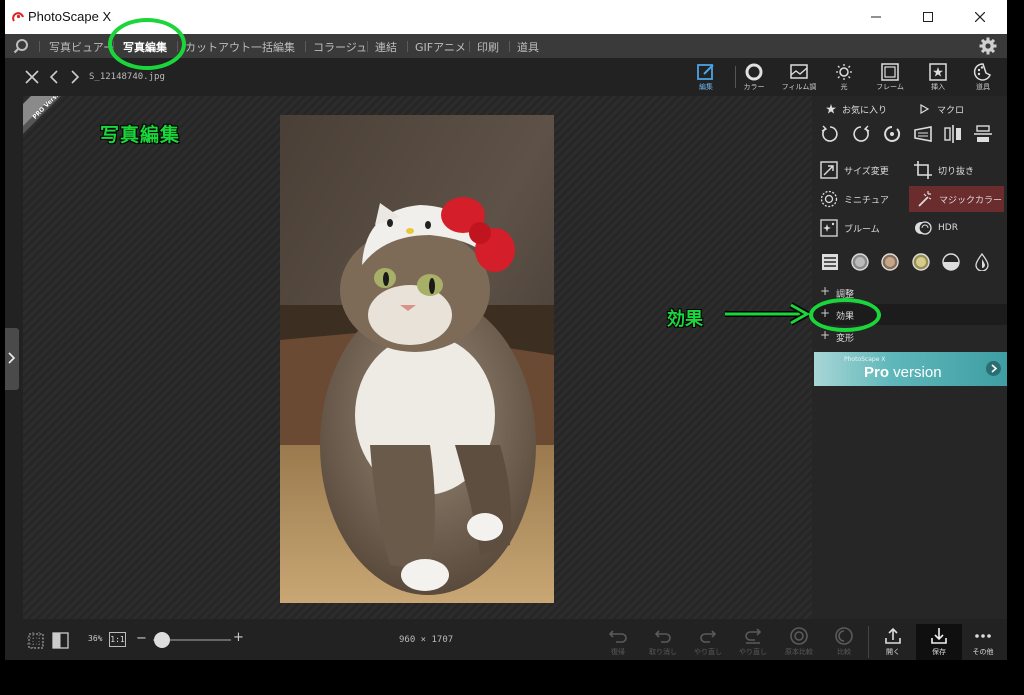 This screenshot has width=1024, height=695. What do you see at coordinates (81, 47) in the screenshot?
I see `menu-photo-viewer: 写真ビュアー` at bounding box center [81, 47].